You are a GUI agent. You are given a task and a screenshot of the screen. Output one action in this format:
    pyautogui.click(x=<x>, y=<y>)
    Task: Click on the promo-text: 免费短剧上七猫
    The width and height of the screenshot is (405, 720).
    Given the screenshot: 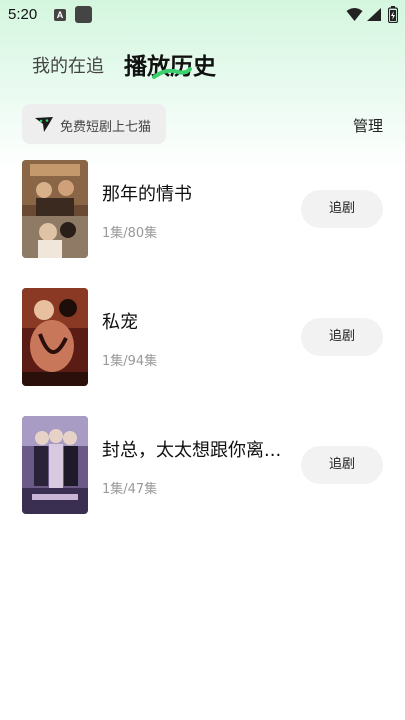 What is the action you would take?
    pyautogui.click(x=106, y=127)
    